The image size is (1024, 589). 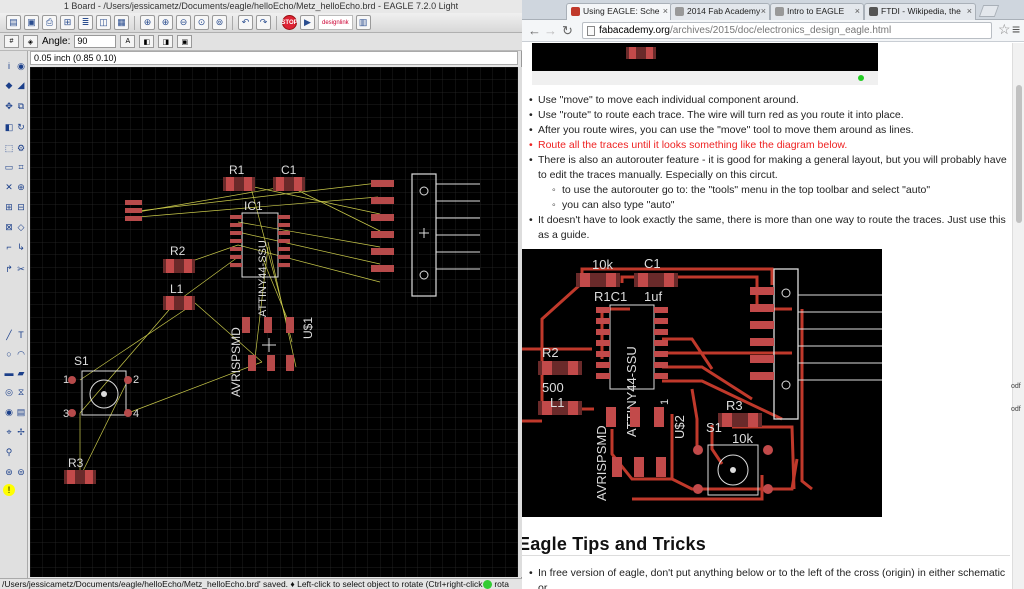 I want to click on cam-icon: ⊞, so click(x=67, y=22).